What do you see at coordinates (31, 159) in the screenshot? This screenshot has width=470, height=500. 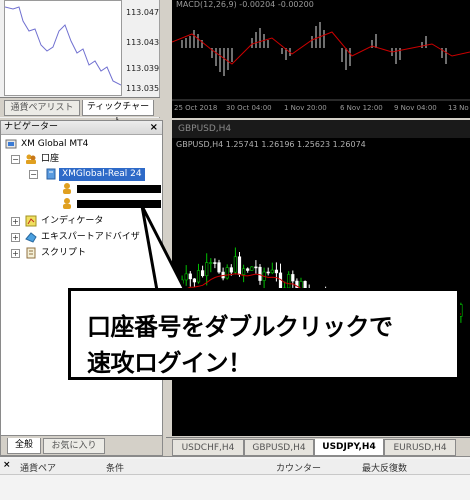 I see `accounts-icon` at bounding box center [31, 159].